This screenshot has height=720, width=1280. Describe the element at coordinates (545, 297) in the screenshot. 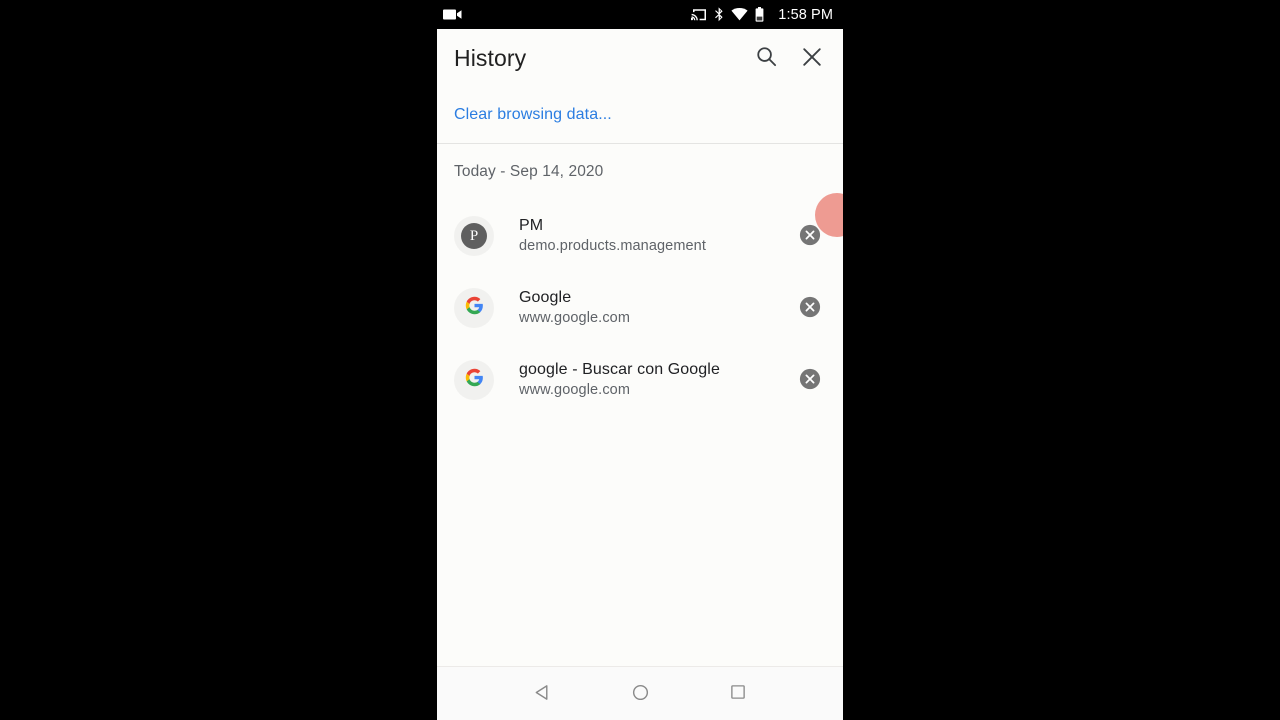

I see `history-item-title: Google` at that location.